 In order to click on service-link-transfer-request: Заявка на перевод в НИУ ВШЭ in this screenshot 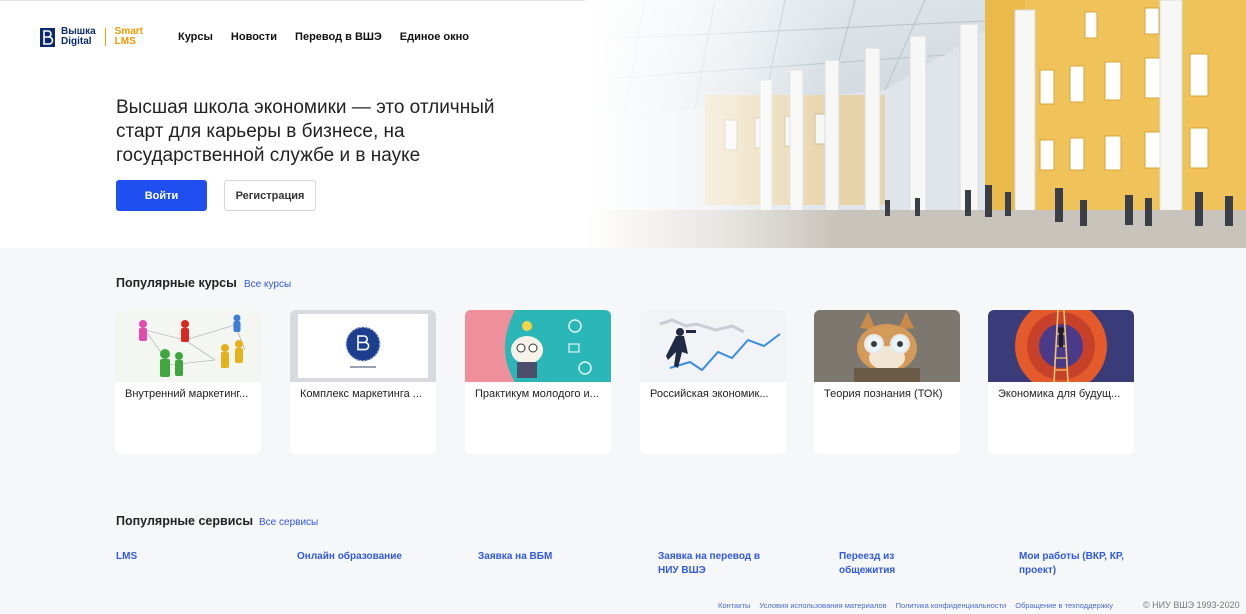, I will do `click(718, 564)`.